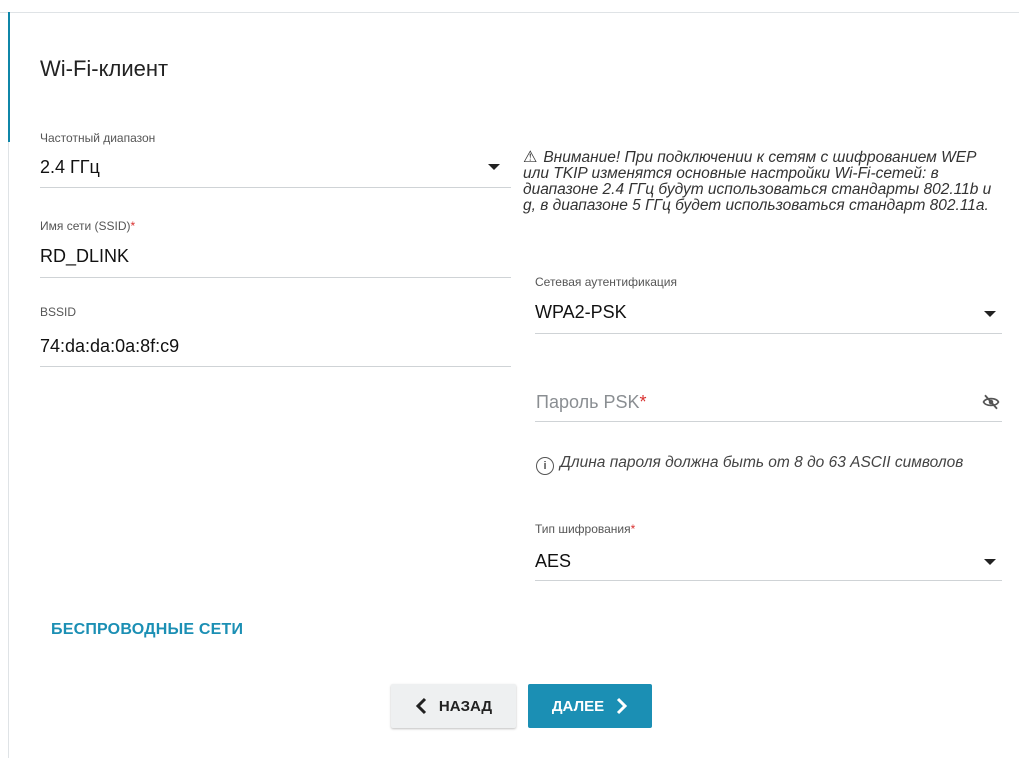 The width and height of the screenshot is (1019, 758). I want to click on frame-top-border, so click(509, 12).